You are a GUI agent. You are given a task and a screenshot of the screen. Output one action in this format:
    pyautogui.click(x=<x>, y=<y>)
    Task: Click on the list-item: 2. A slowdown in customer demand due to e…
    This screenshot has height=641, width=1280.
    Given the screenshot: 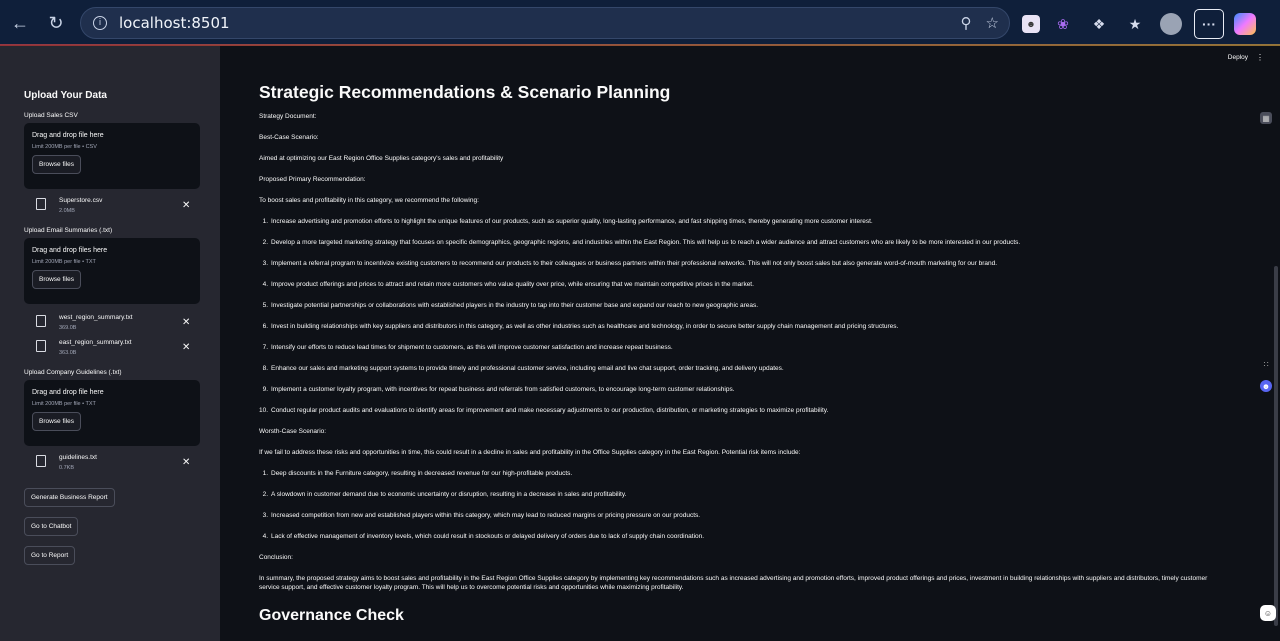 What is the action you would take?
    pyautogui.click(x=444, y=494)
    